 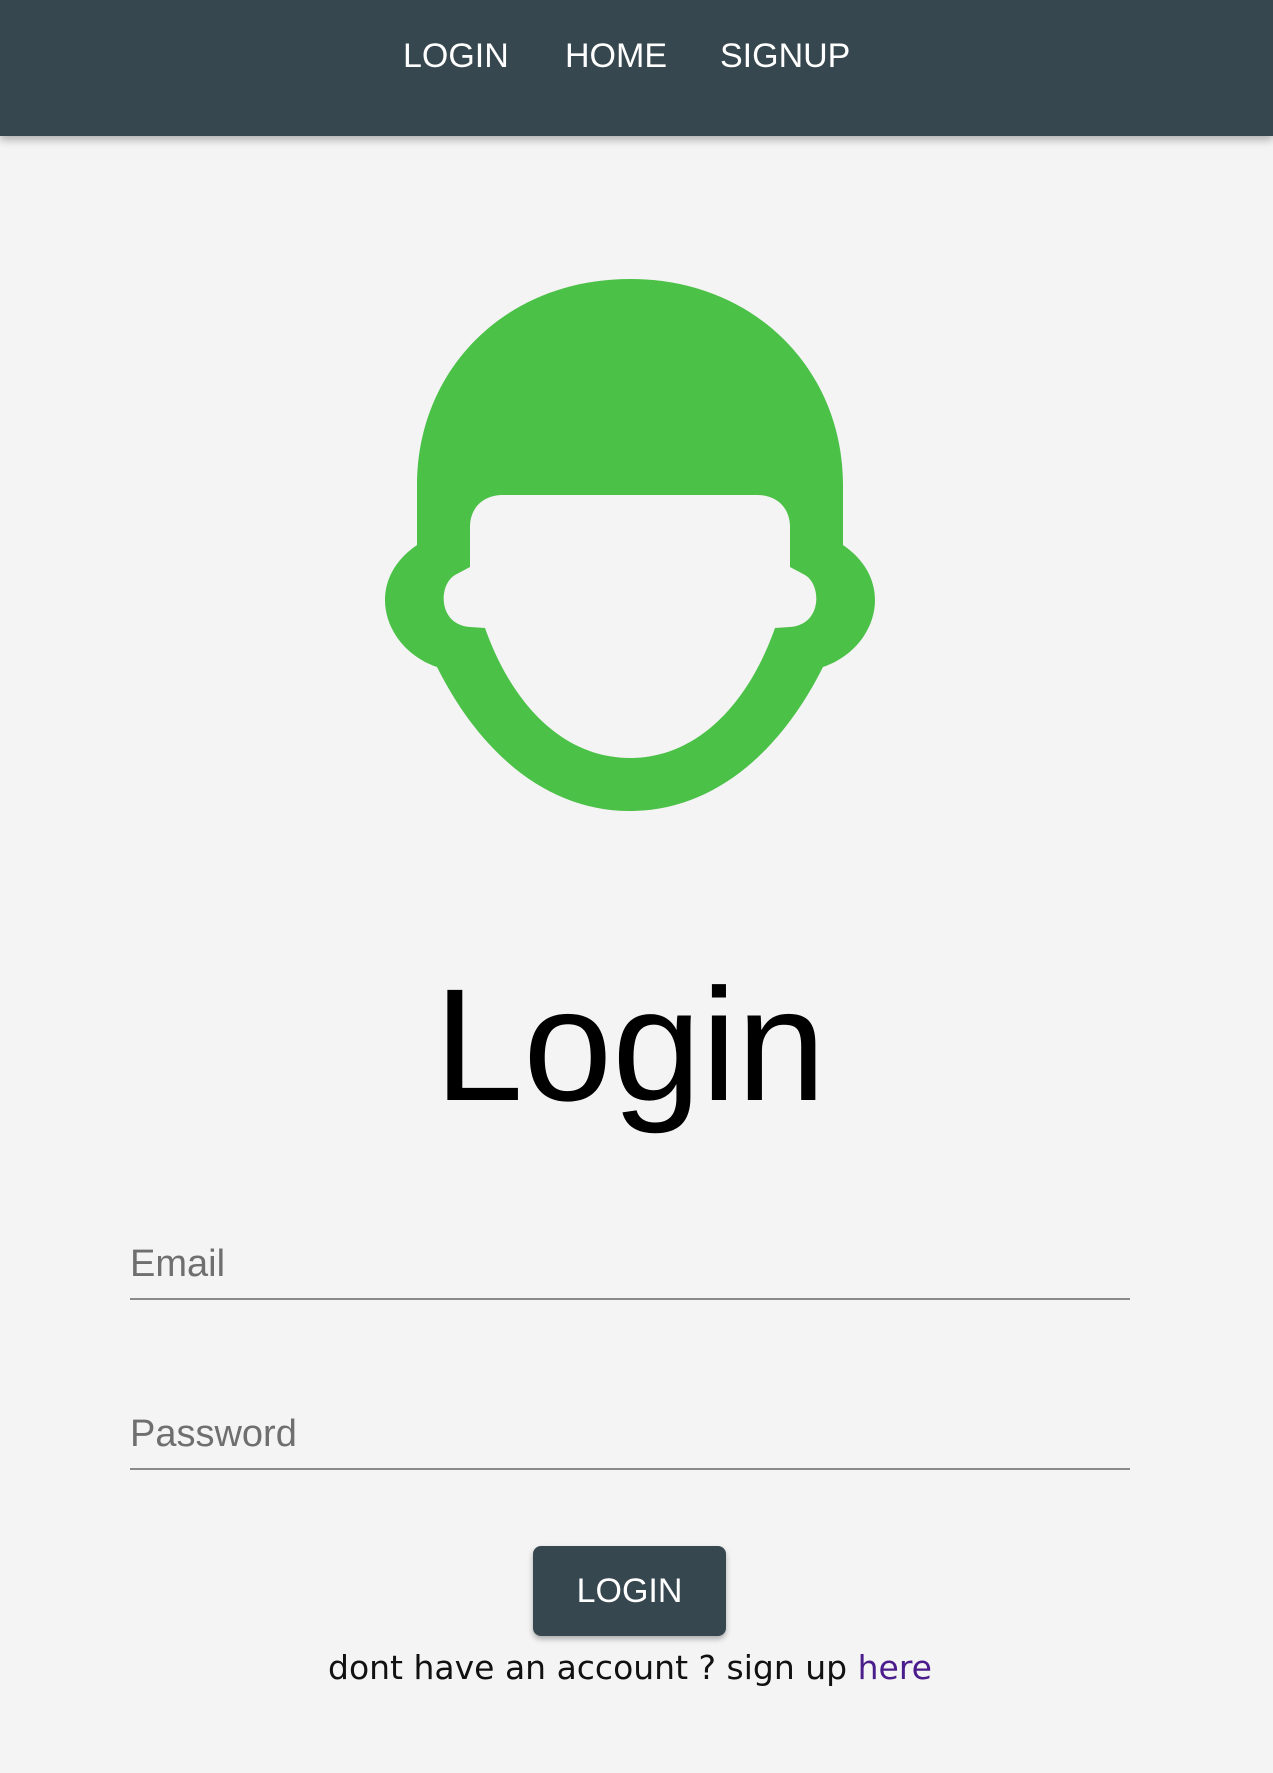 What do you see at coordinates (630, 1435) in the screenshot?
I see `password-field` at bounding box center [630, 1435].